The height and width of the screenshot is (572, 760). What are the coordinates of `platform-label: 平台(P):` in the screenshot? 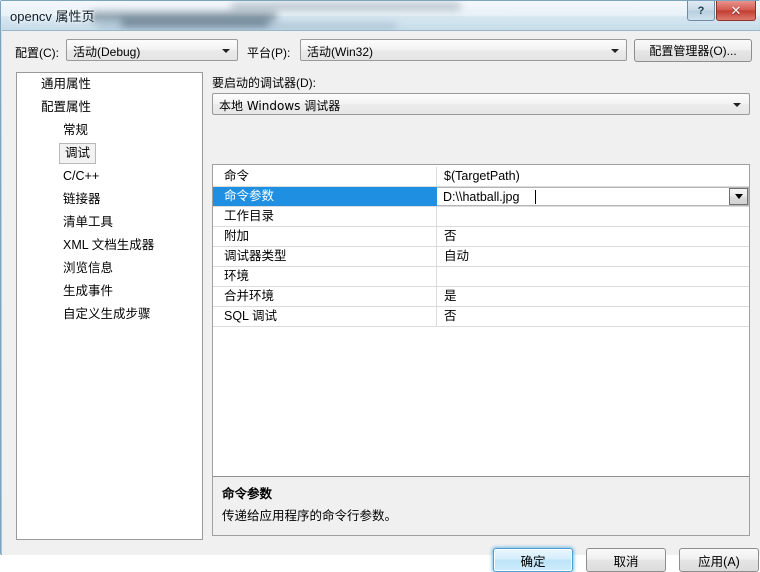 It's located at (269, 53).